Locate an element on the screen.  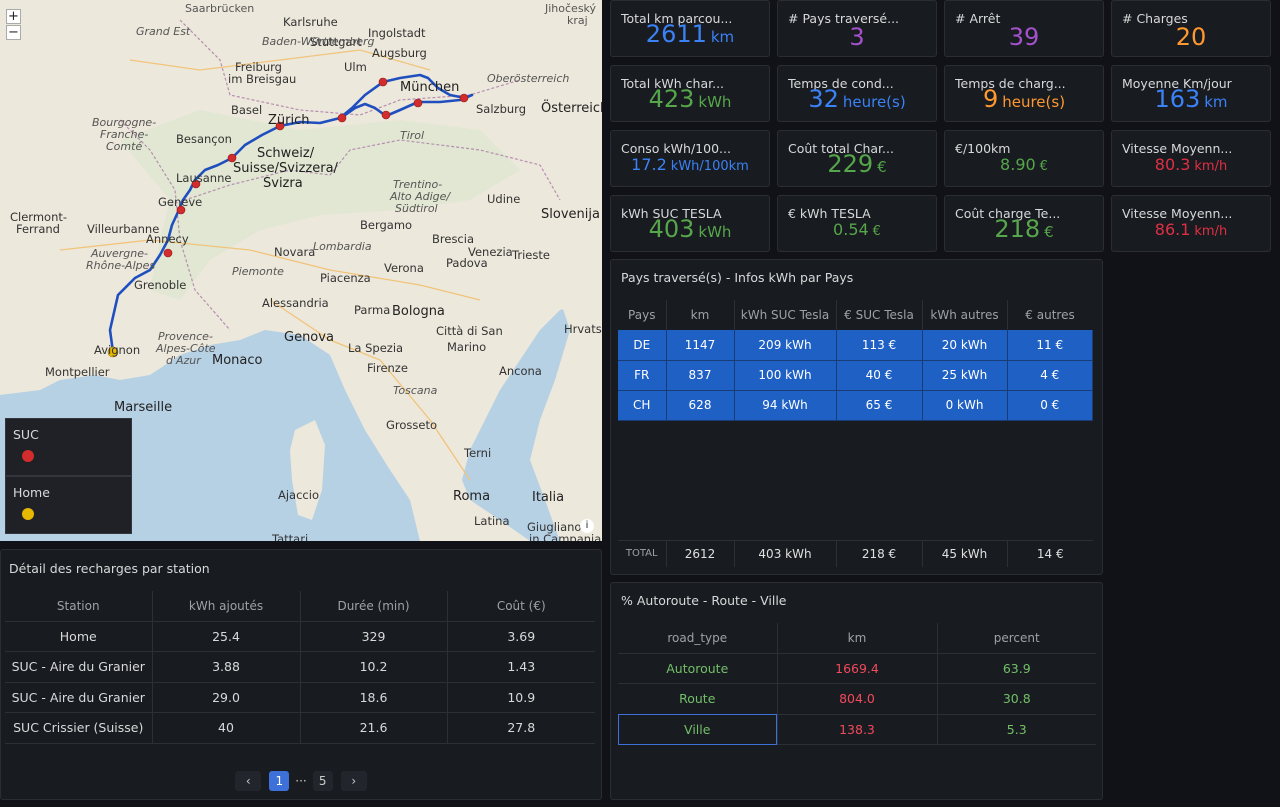
map-label: Terni is located at coordinates (478, 453).